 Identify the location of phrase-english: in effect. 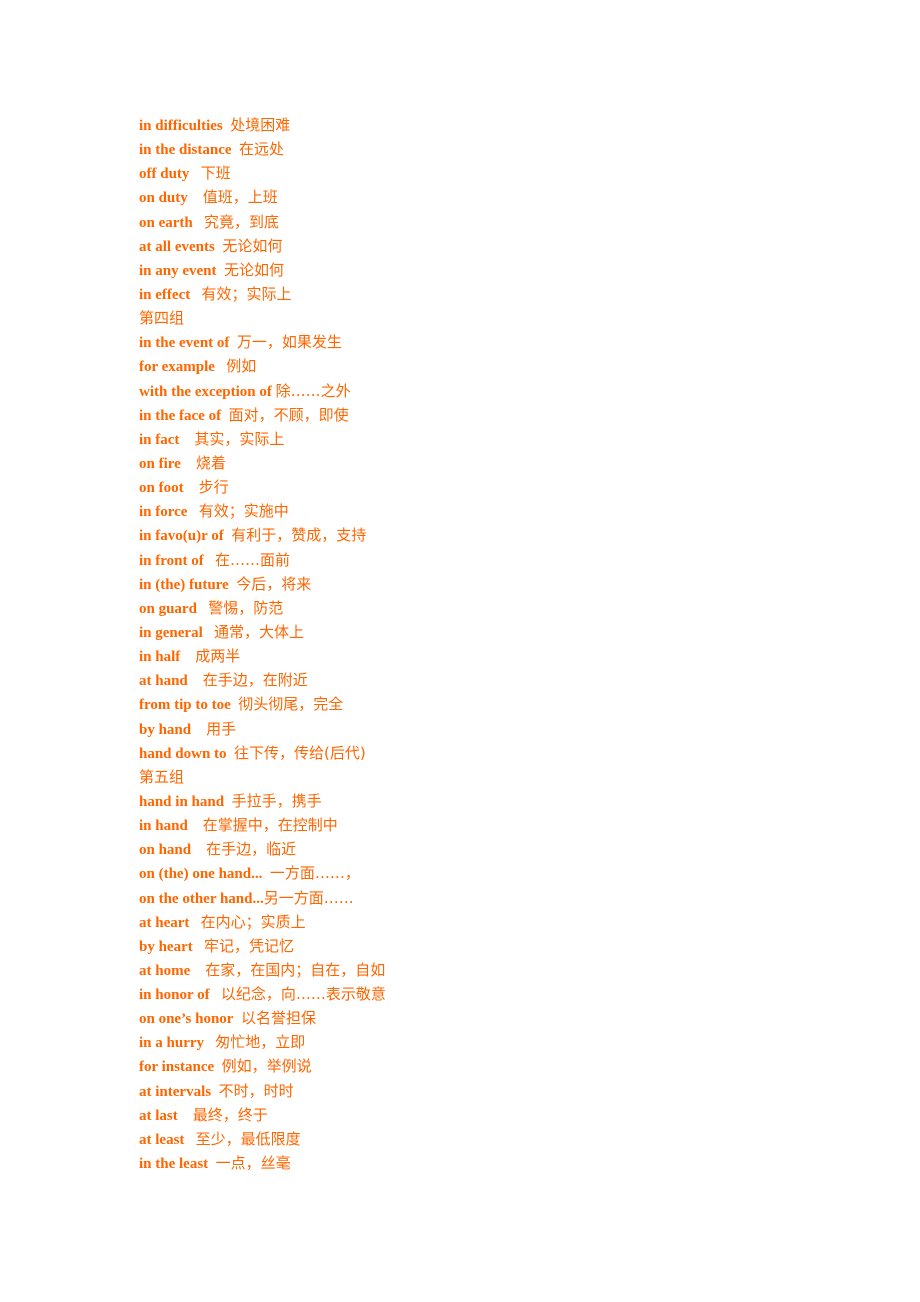
(165, 294).